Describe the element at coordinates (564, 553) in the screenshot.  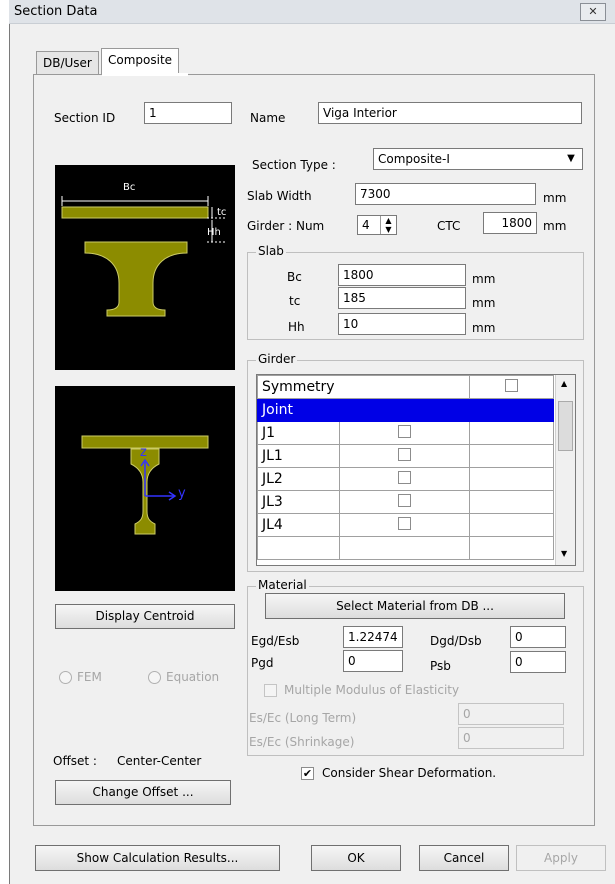
I see `scroll-down-icon: ▼` at that location.